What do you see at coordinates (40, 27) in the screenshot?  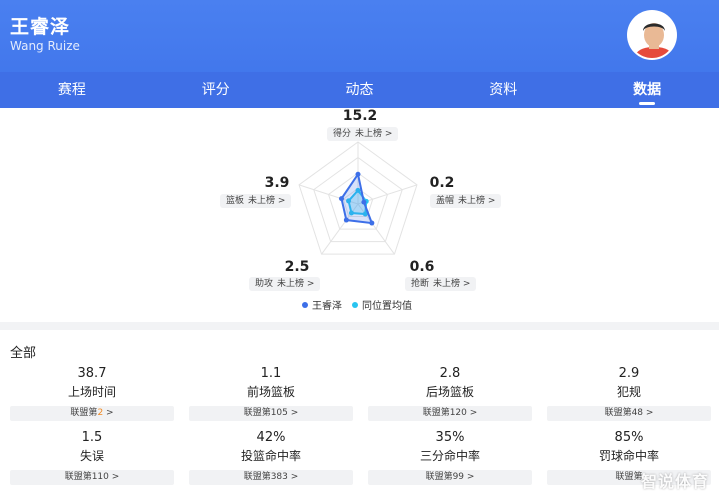 I see `player-name: 王睿泽` at bounding box center [40, 27].